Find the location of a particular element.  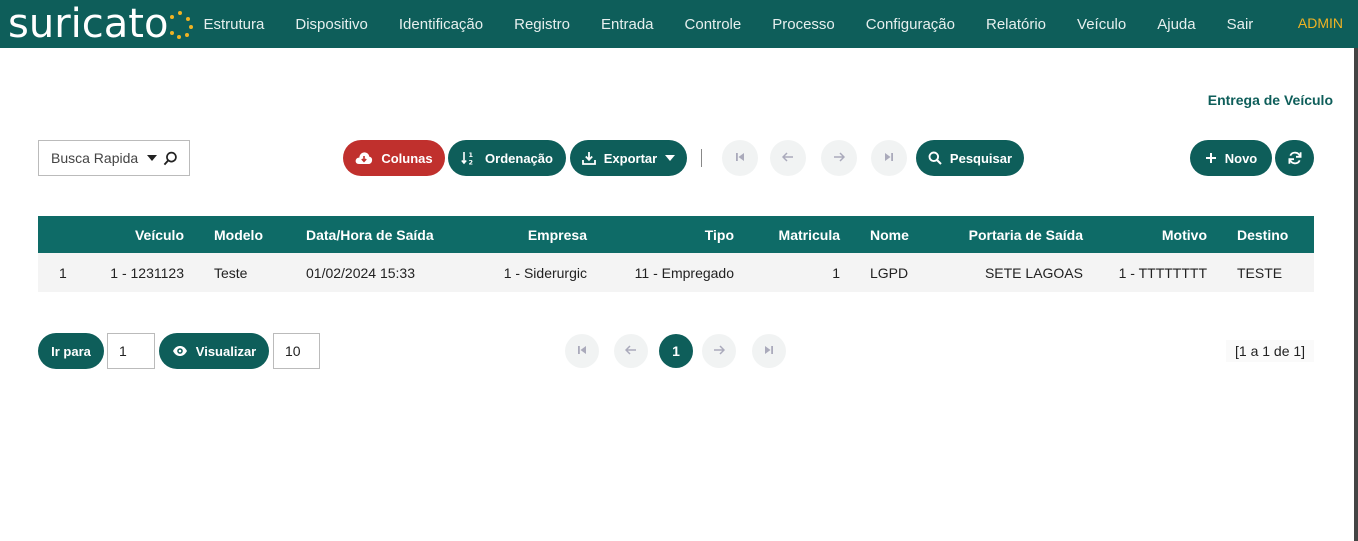

user-name: ADMIN is located at coordinates (1320, 23).